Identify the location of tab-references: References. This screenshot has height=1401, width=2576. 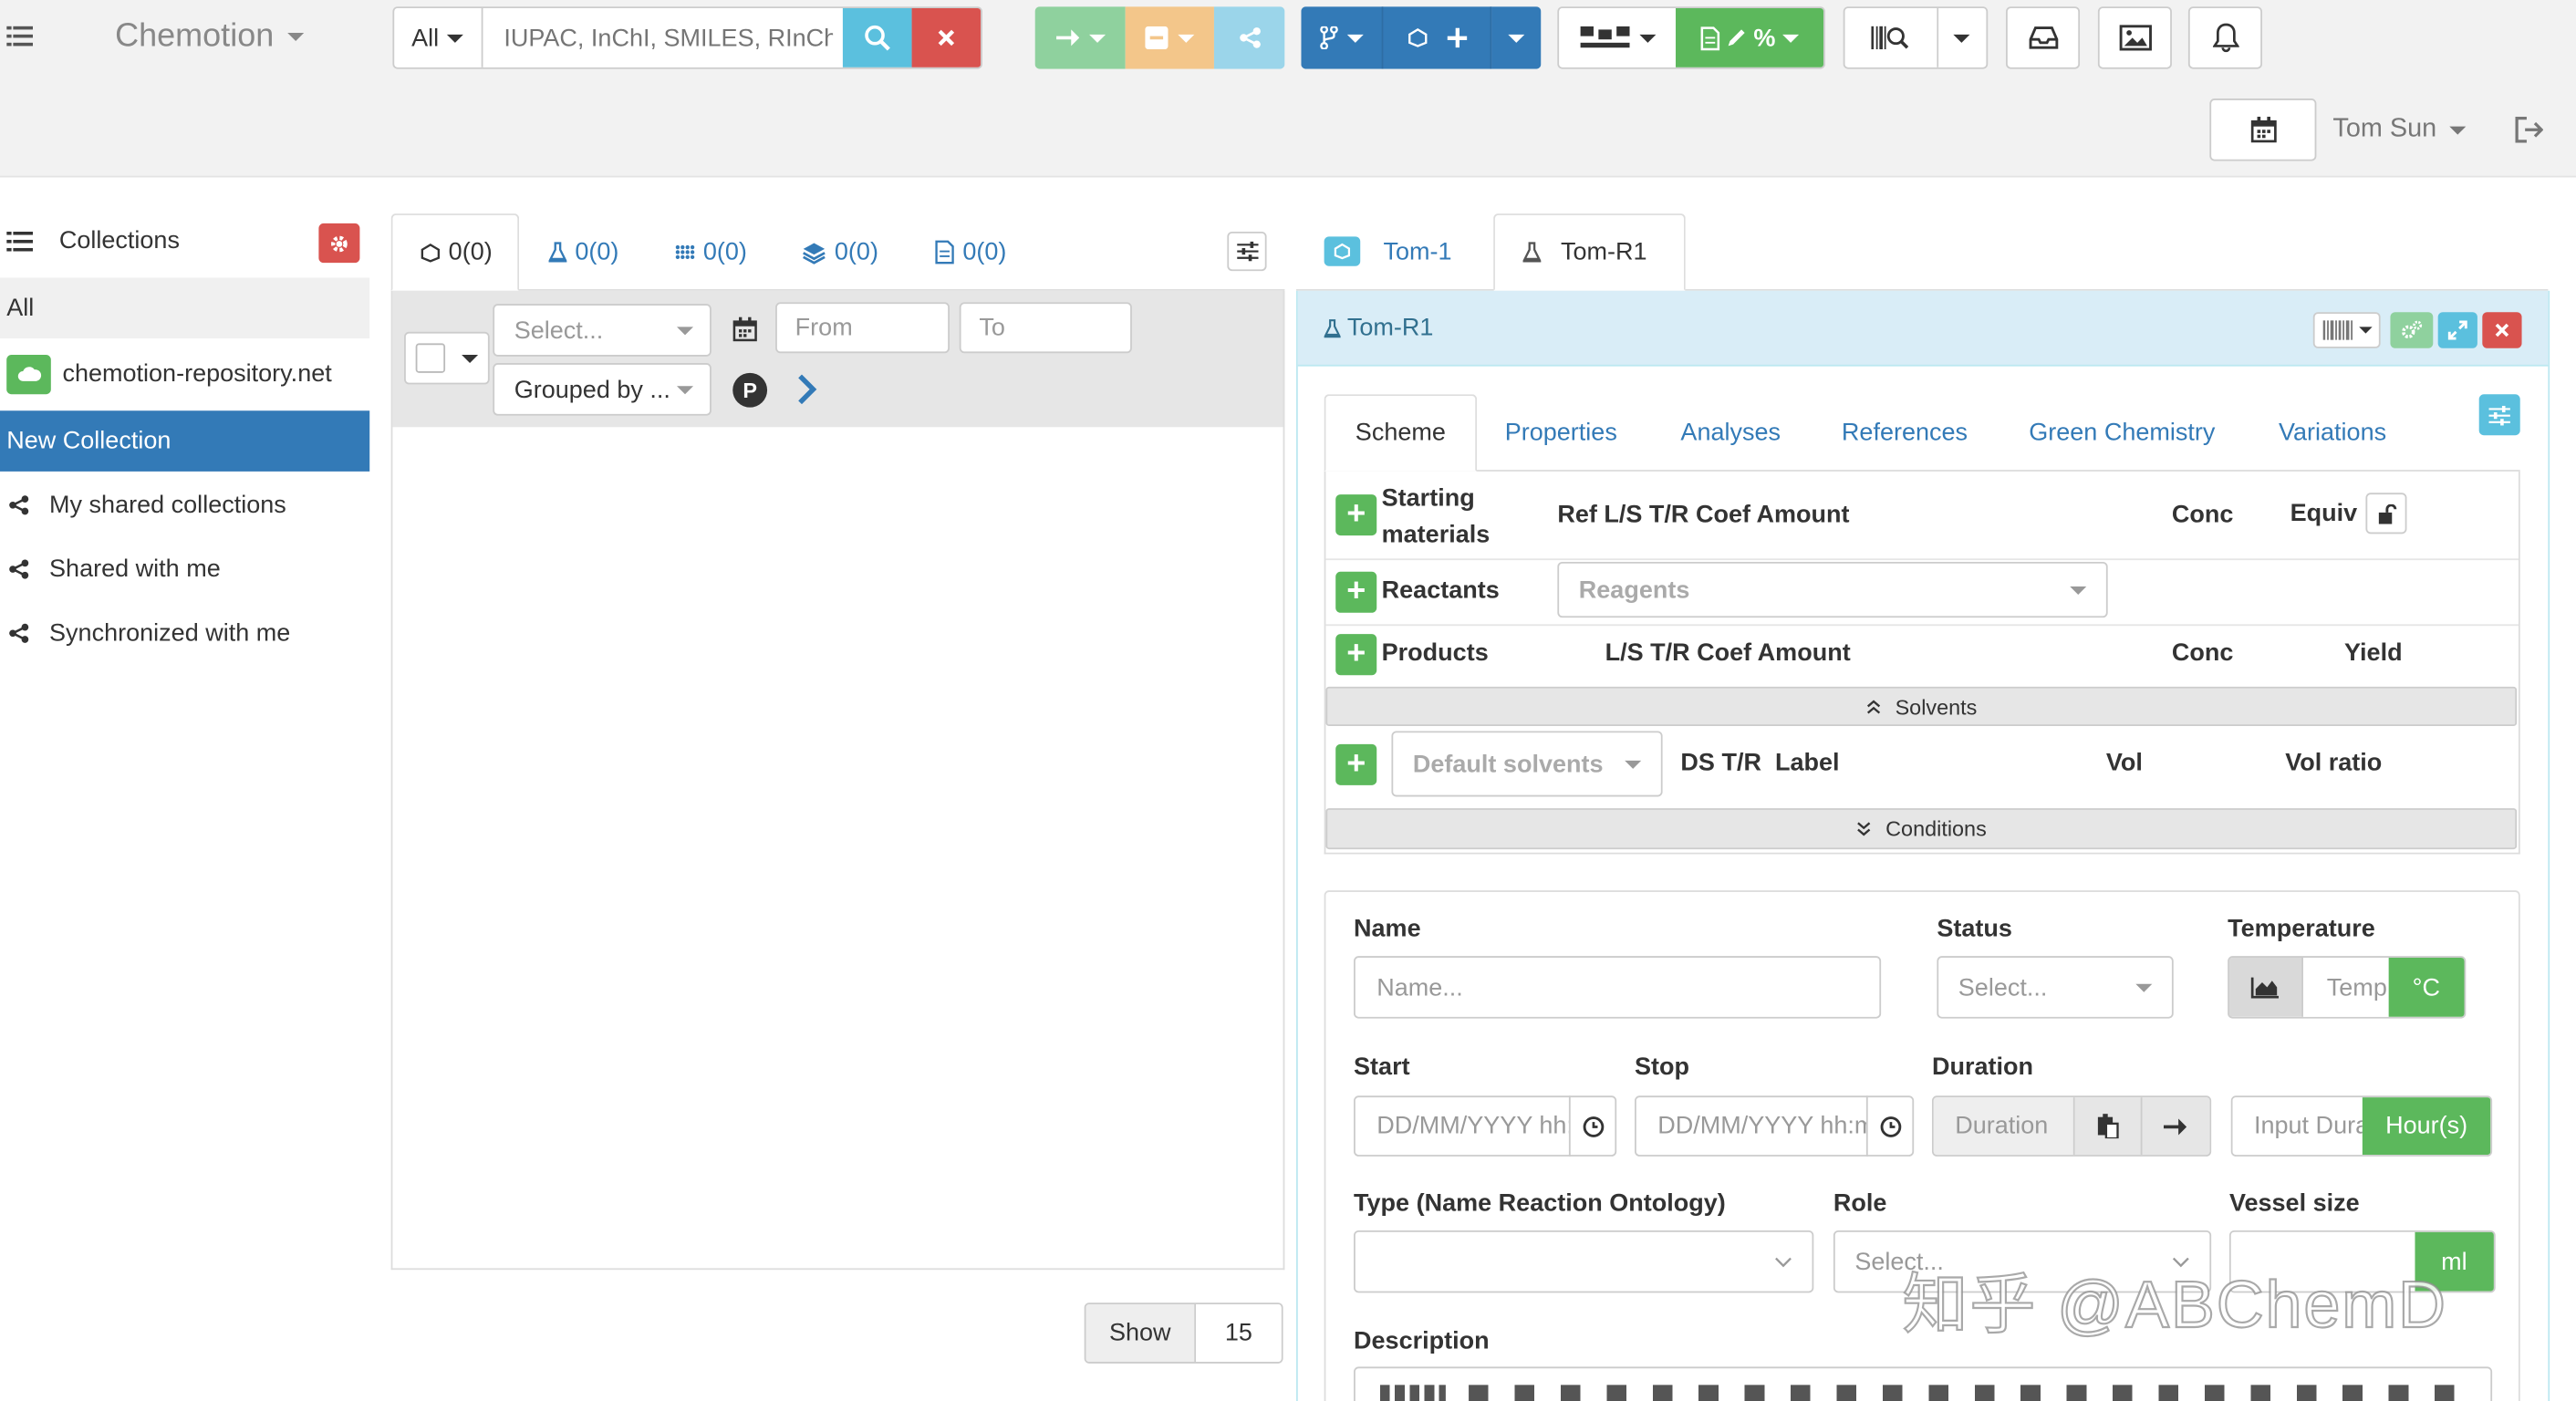
(1905, 433).